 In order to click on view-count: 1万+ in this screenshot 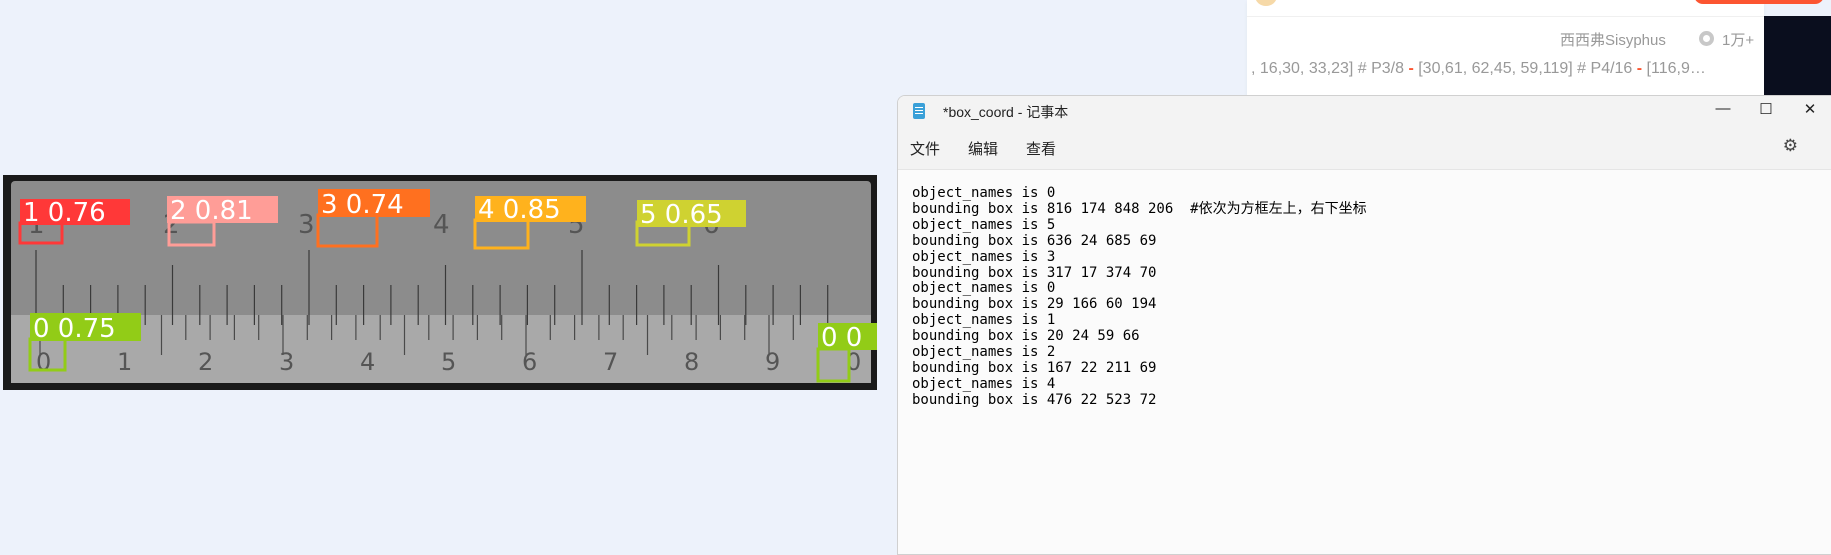, I will do `click(1738, 40)`.